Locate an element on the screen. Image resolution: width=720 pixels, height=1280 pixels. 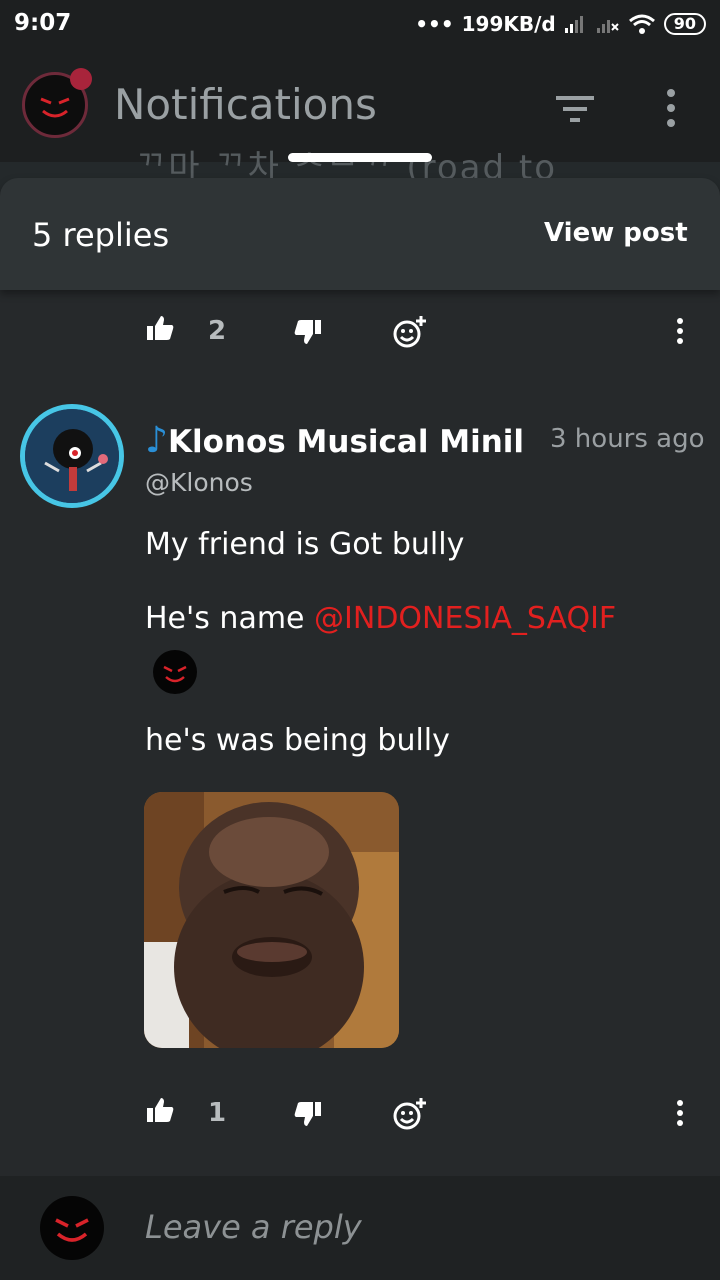
music-note-icon: ♪ is located at coordinates (156, 440).